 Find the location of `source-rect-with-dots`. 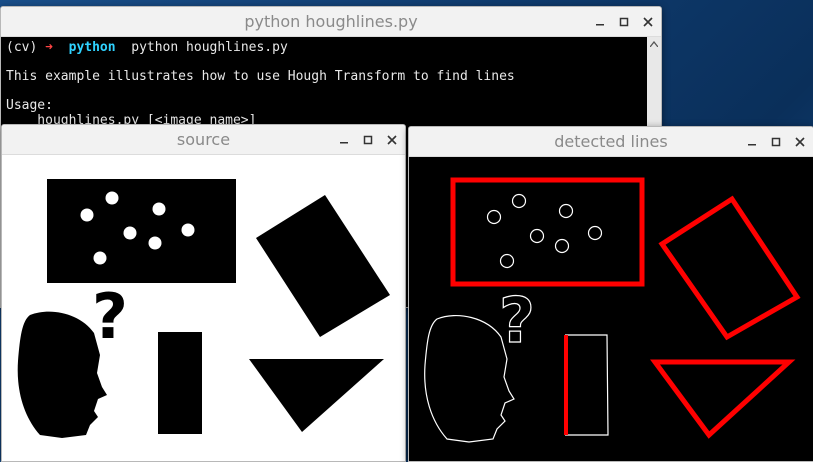

source-rect-with-dots is located at coordinates (141, 231).